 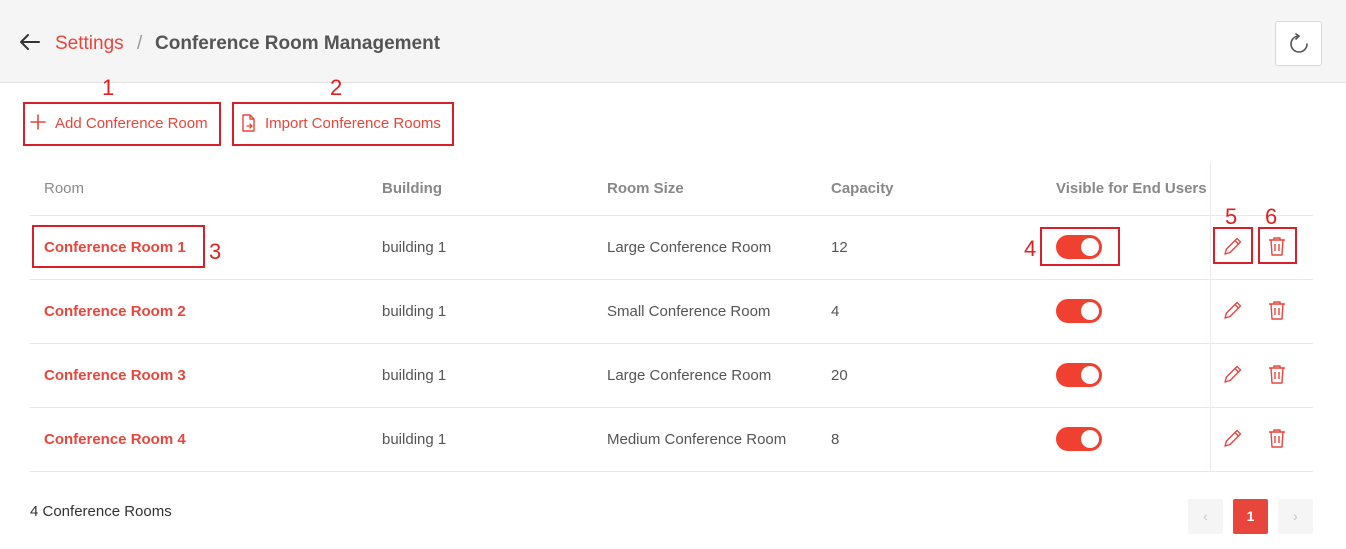 I want to click on refresh-icon, so click(x=1299, y=43).